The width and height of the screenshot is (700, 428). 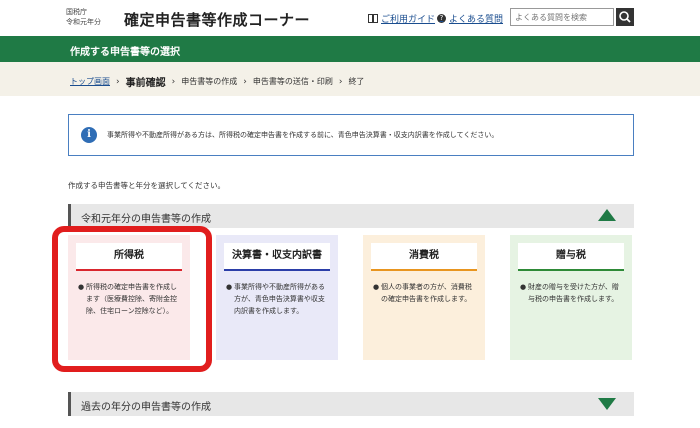 What do you see at coordinates (277, 257) in the screenshot?
I see `card-settlement-title: 決算書・収支内訳書` at bounding box center [277, 257].